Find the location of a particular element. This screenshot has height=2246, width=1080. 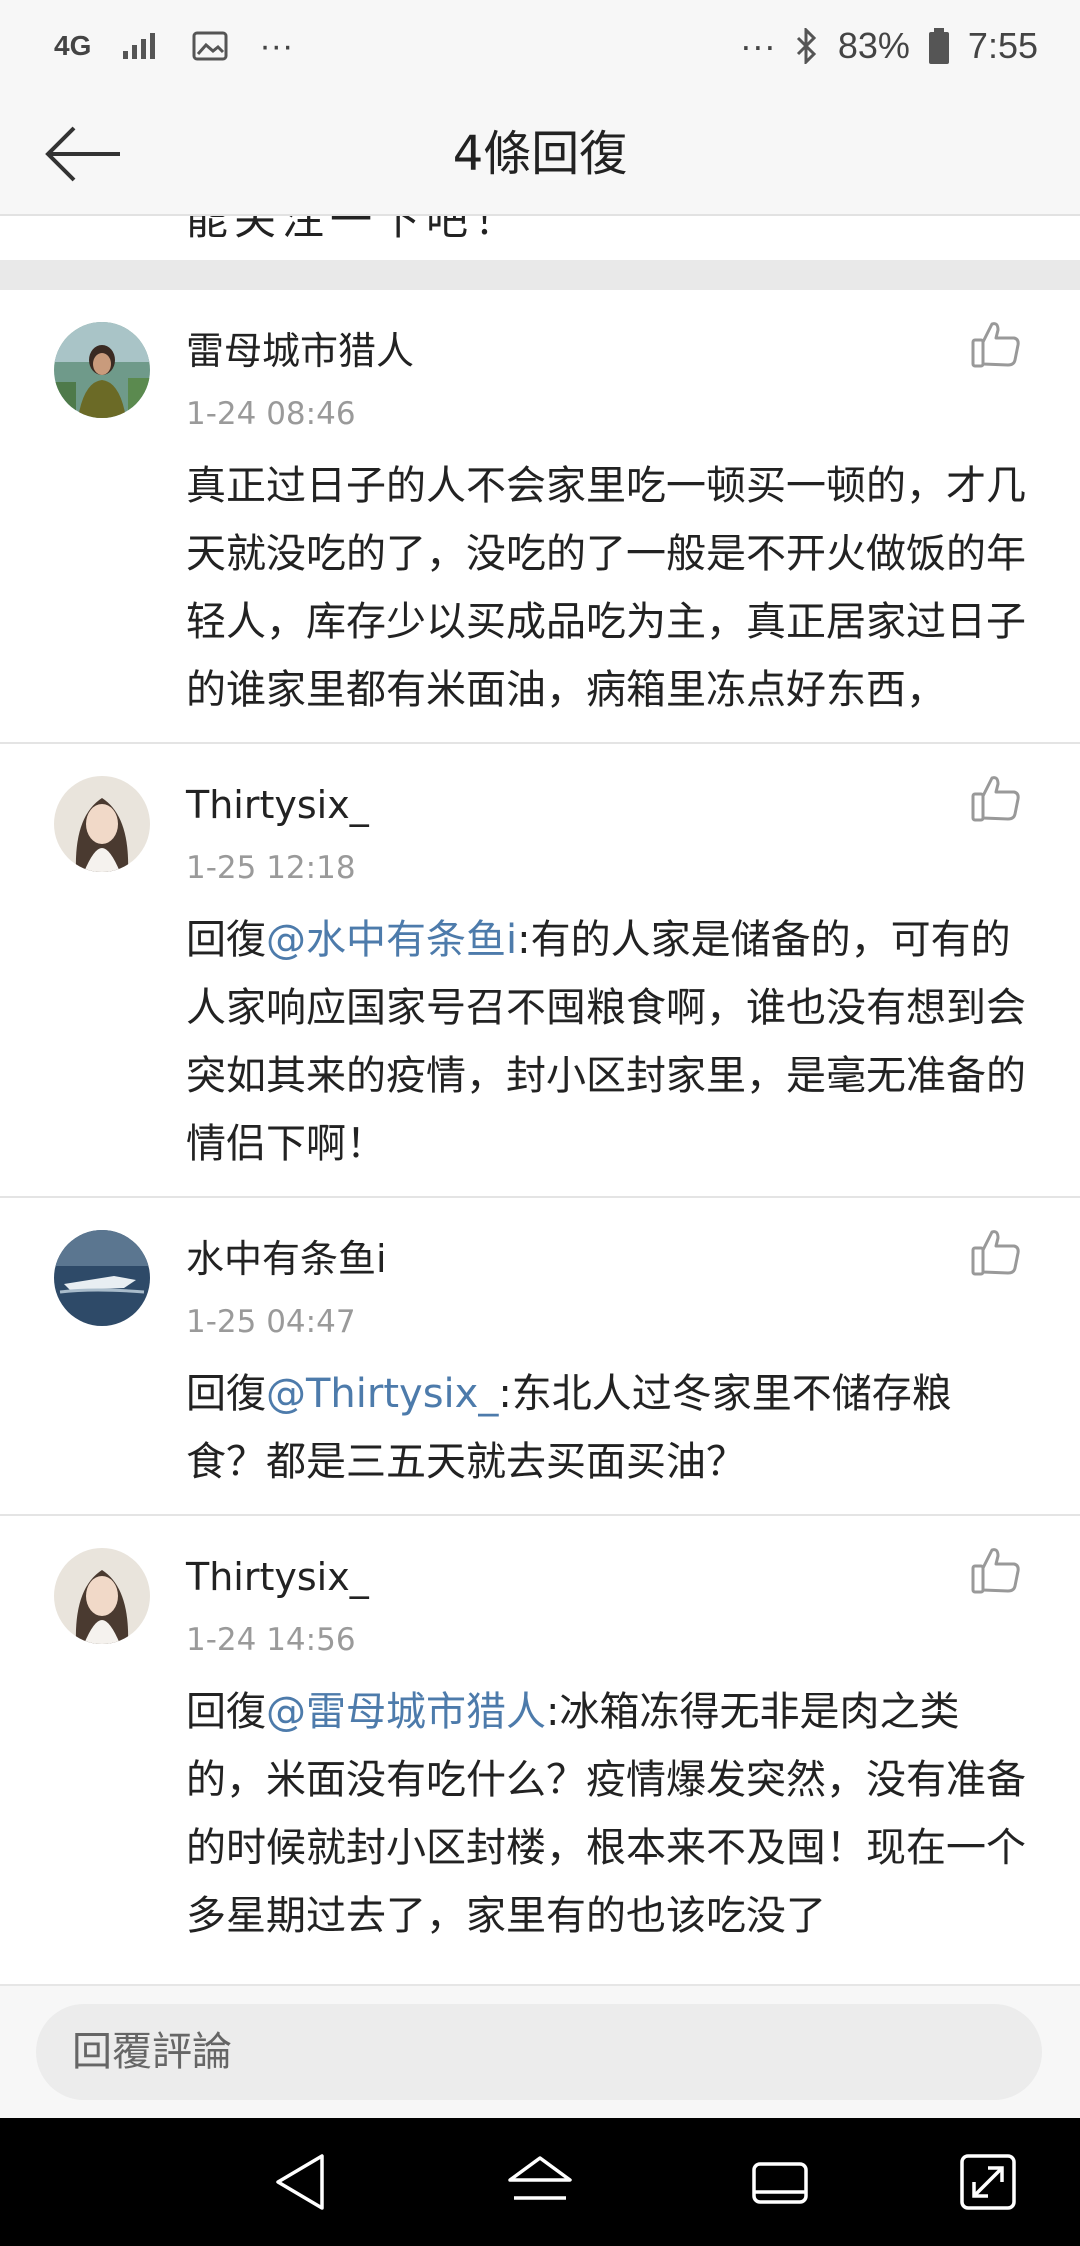

previous-comment-partial: 能关注一下吧！ is located at coordinates (540, 238).